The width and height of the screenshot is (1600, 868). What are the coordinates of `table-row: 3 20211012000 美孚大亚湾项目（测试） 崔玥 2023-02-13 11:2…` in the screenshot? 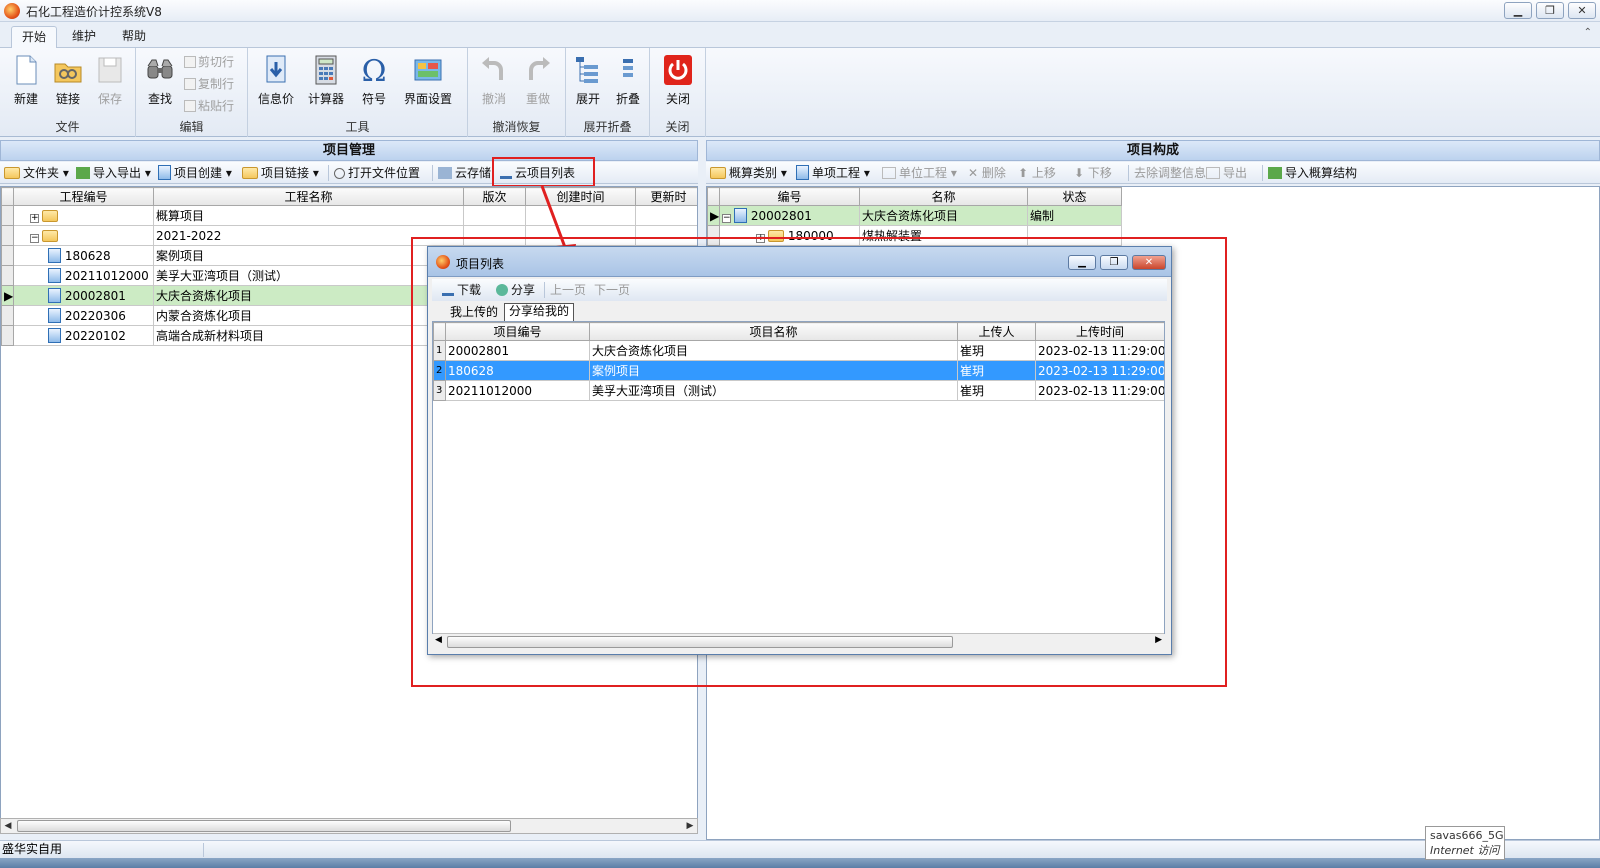 It's located at (798, 390).